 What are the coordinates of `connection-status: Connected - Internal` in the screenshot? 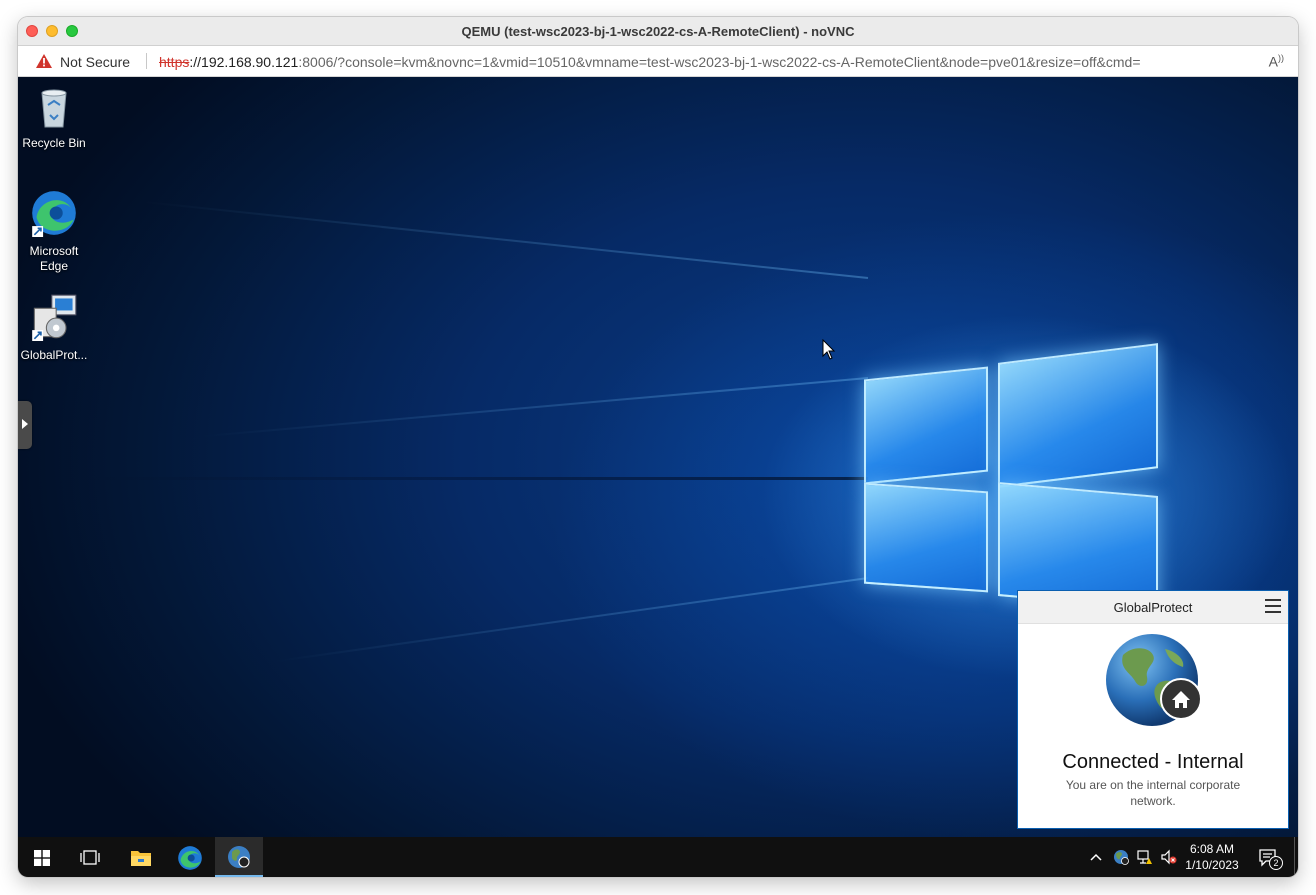 It's located at (1153, 762).